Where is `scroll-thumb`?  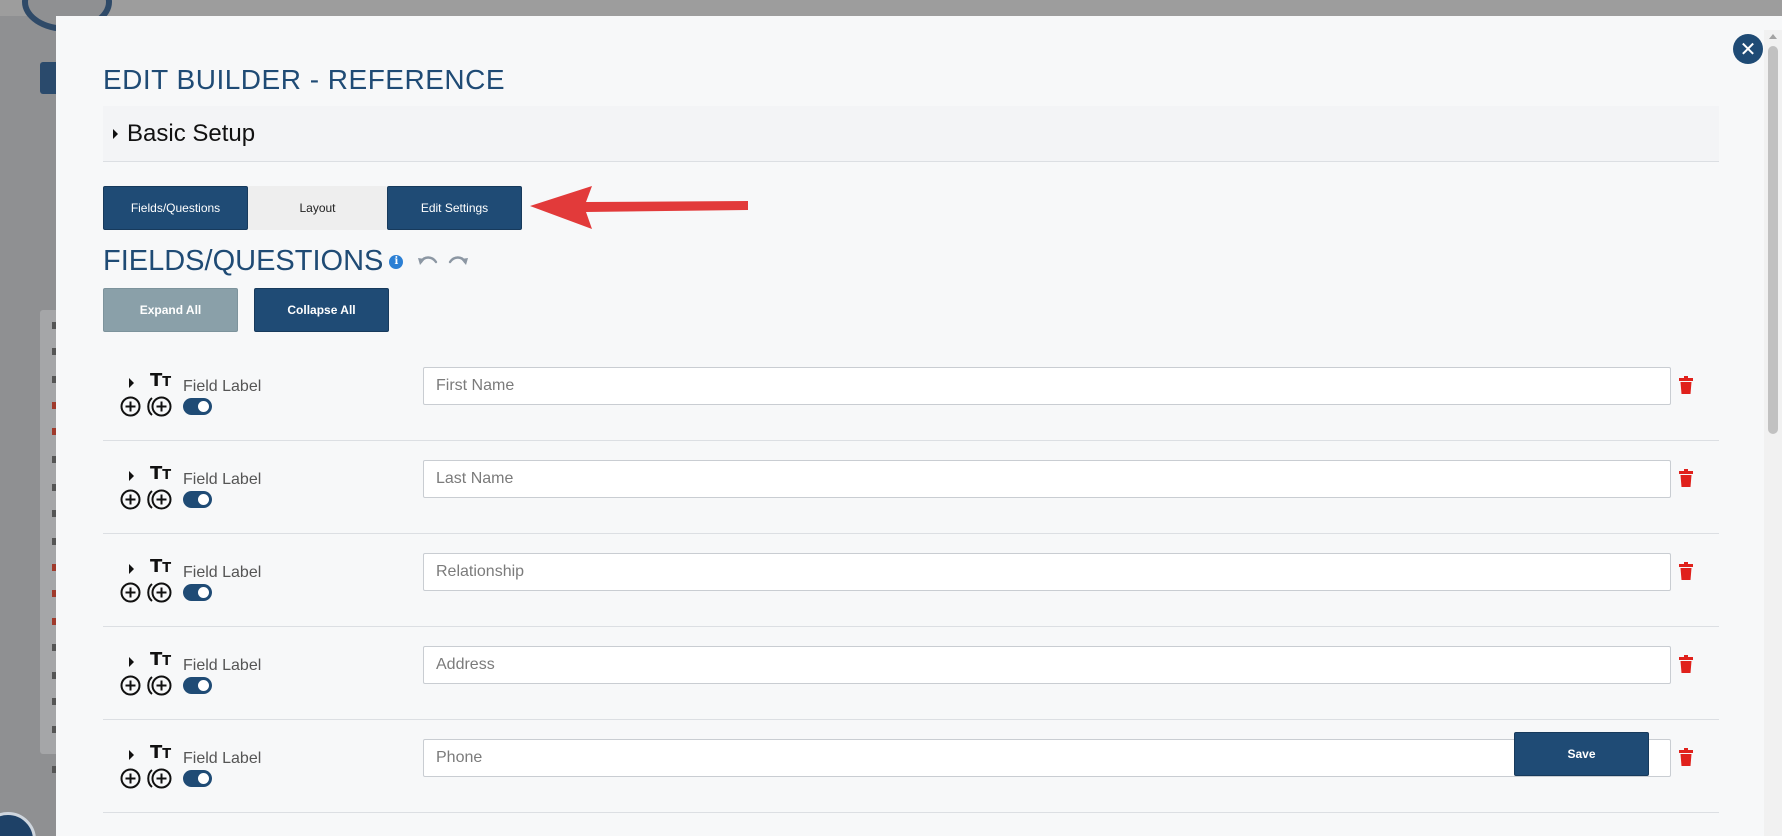 scroll-thumb is located at coordinates (1773, 240).